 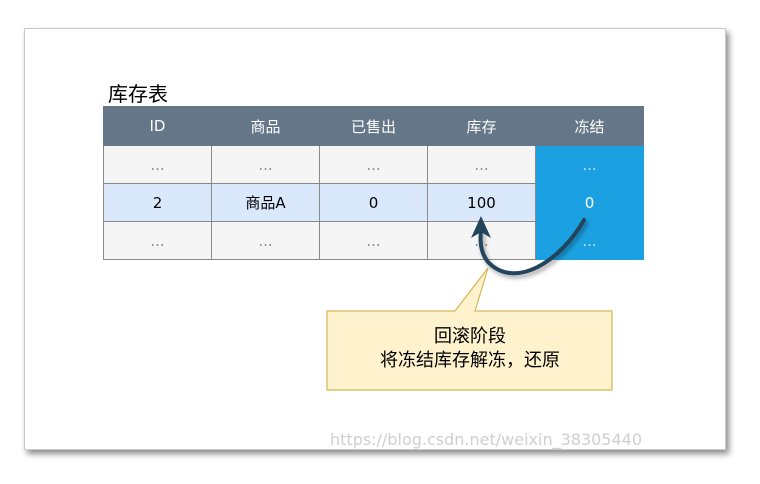 What do you see at coordinates (532, 247) in the screenshot?
I see `rollback-arrow` at bounding box center [532, 247].